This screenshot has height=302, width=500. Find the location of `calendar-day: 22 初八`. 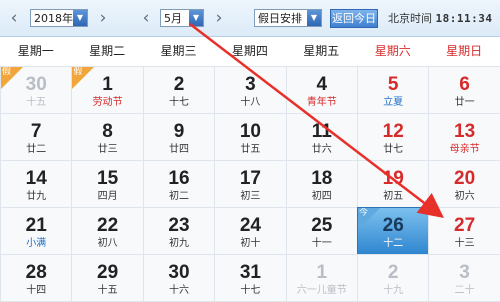

calendar-day: 22 初八 is located at coordinates (107, 231).